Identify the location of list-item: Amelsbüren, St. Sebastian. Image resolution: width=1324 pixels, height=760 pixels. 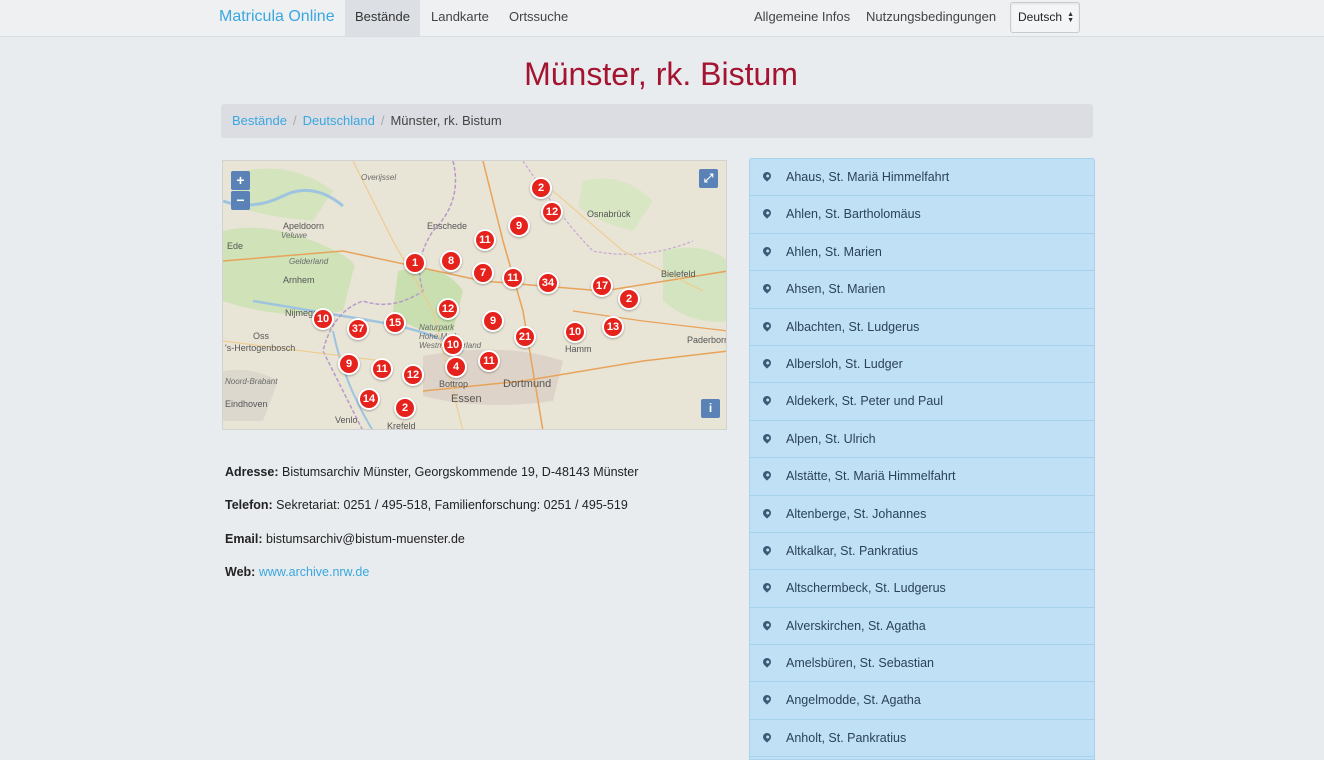
(922, 664).